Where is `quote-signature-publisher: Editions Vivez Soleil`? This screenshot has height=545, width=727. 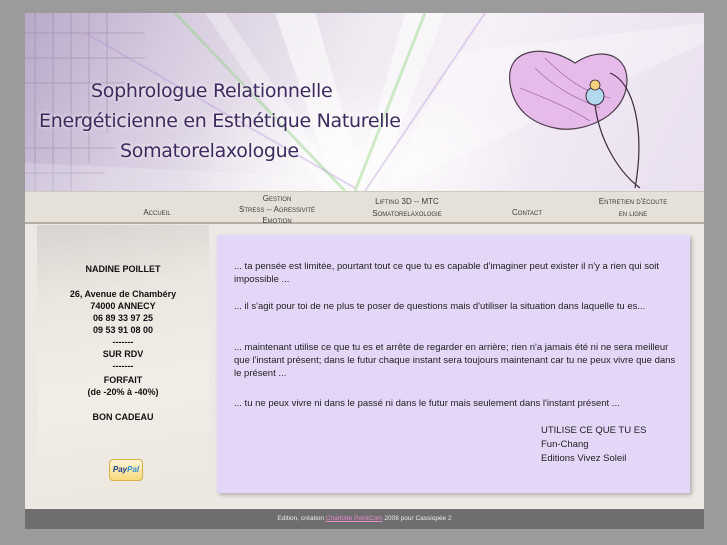 quote-signature-publisher: Editions Vivez Soleil is located at coordinates (584, 458).